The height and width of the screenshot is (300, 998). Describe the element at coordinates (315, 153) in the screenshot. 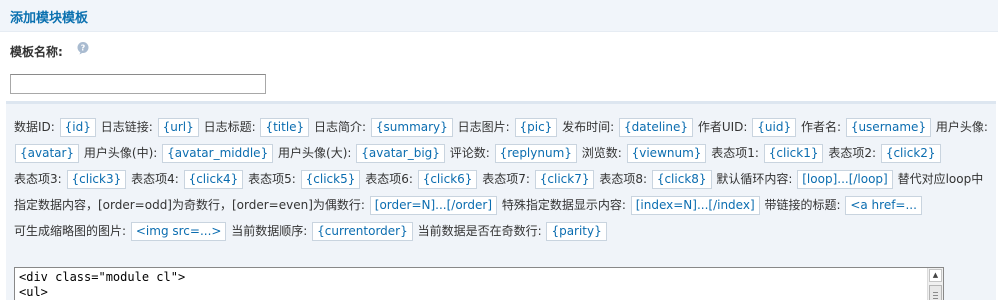

I see `variable-label: 用户头像(大):` at that location.